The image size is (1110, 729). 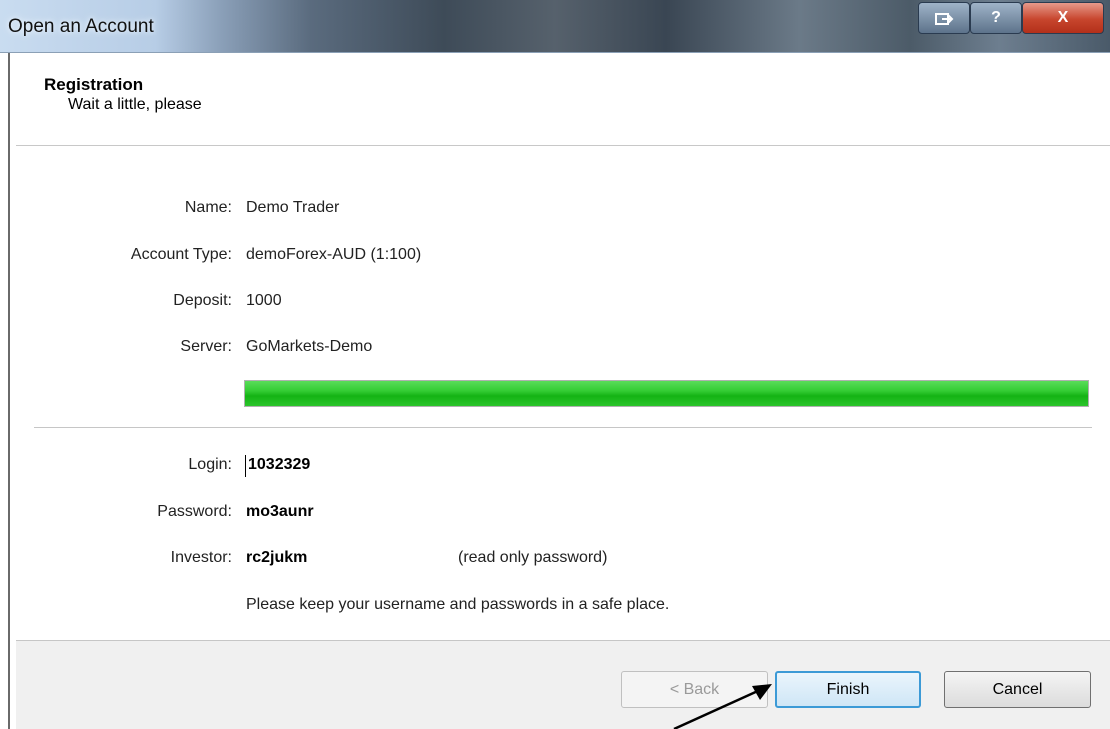 I want to click on window-border, so click(x=9, y=391).